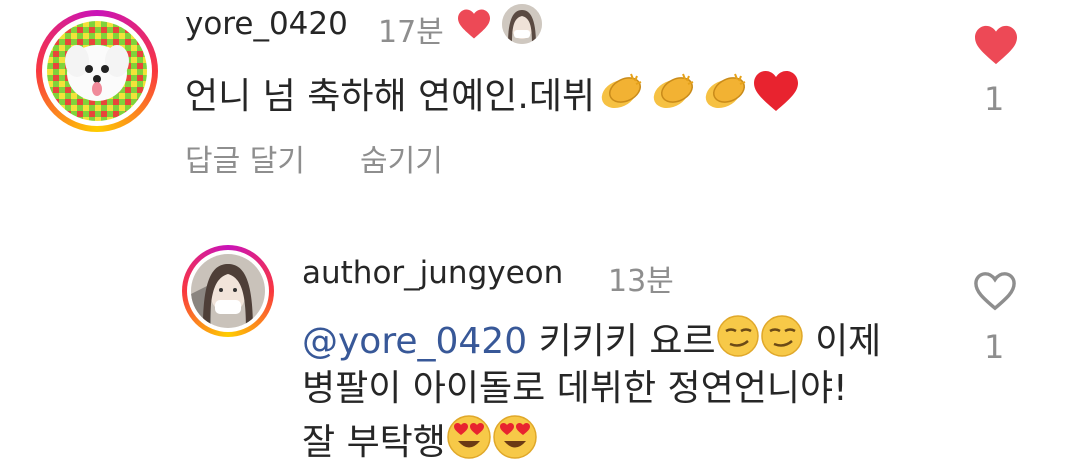 The width and height of the screenshot is (1080, 474). What do you see at coordinates (641, 281) in the screenshot?
I see `reply-time: 13분` at bounding box center [641, 281].